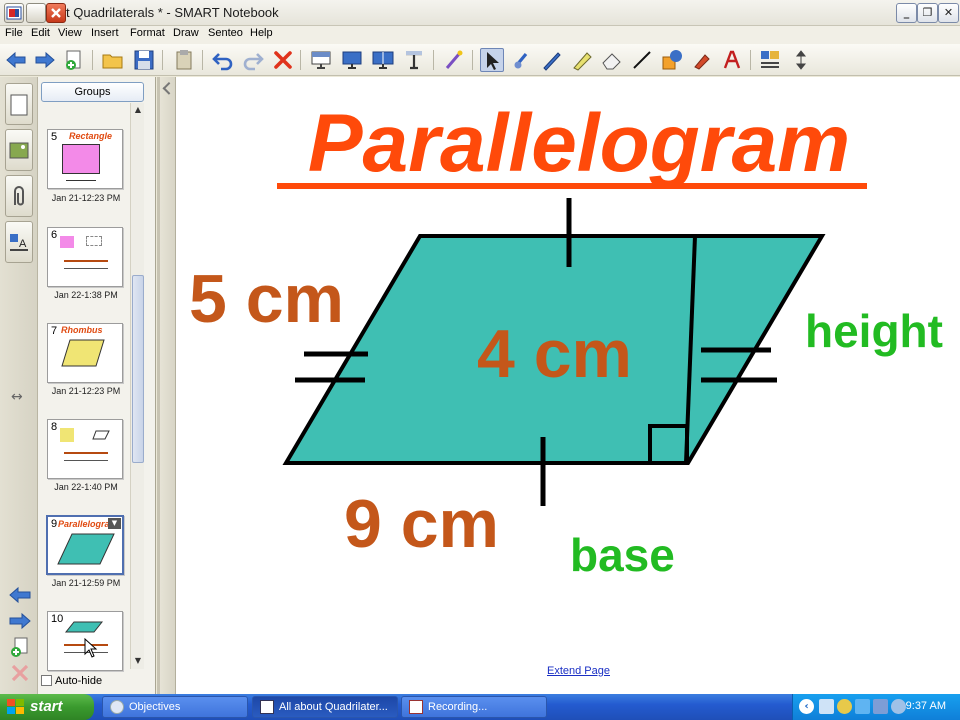  I want to click on text-icon, so click(732, 60).